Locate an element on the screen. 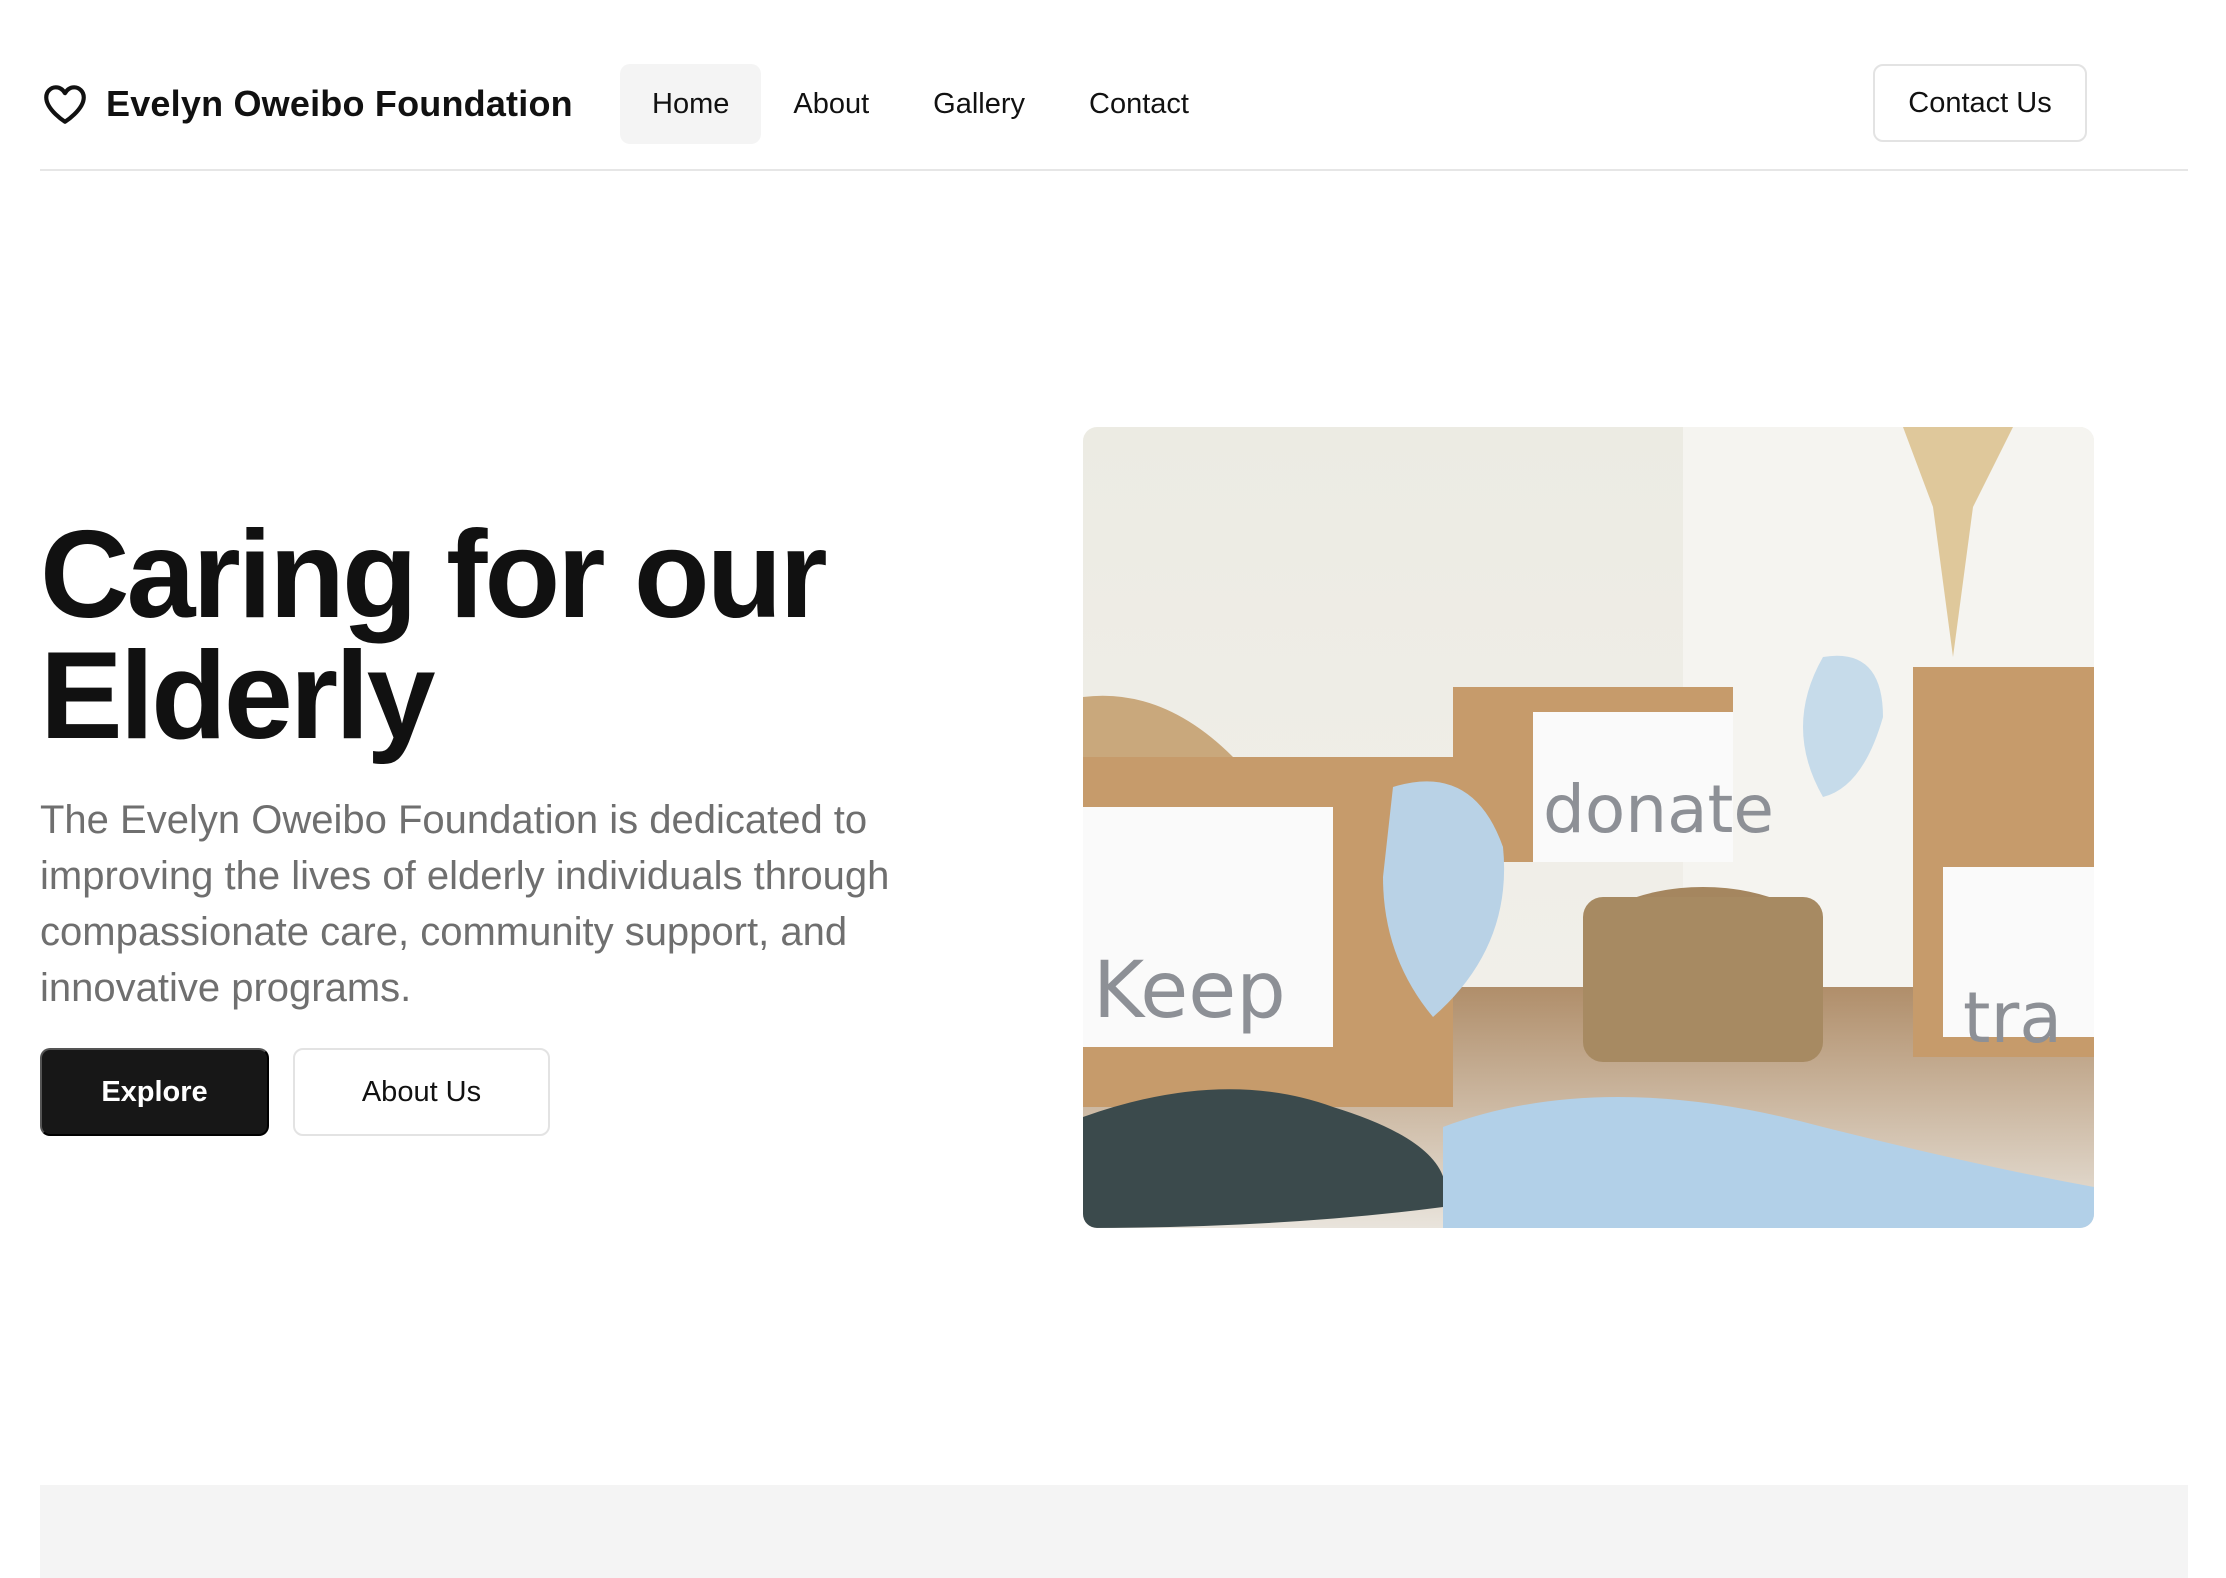  keep-box-label: Keep is located at coordinates (1189, 991).